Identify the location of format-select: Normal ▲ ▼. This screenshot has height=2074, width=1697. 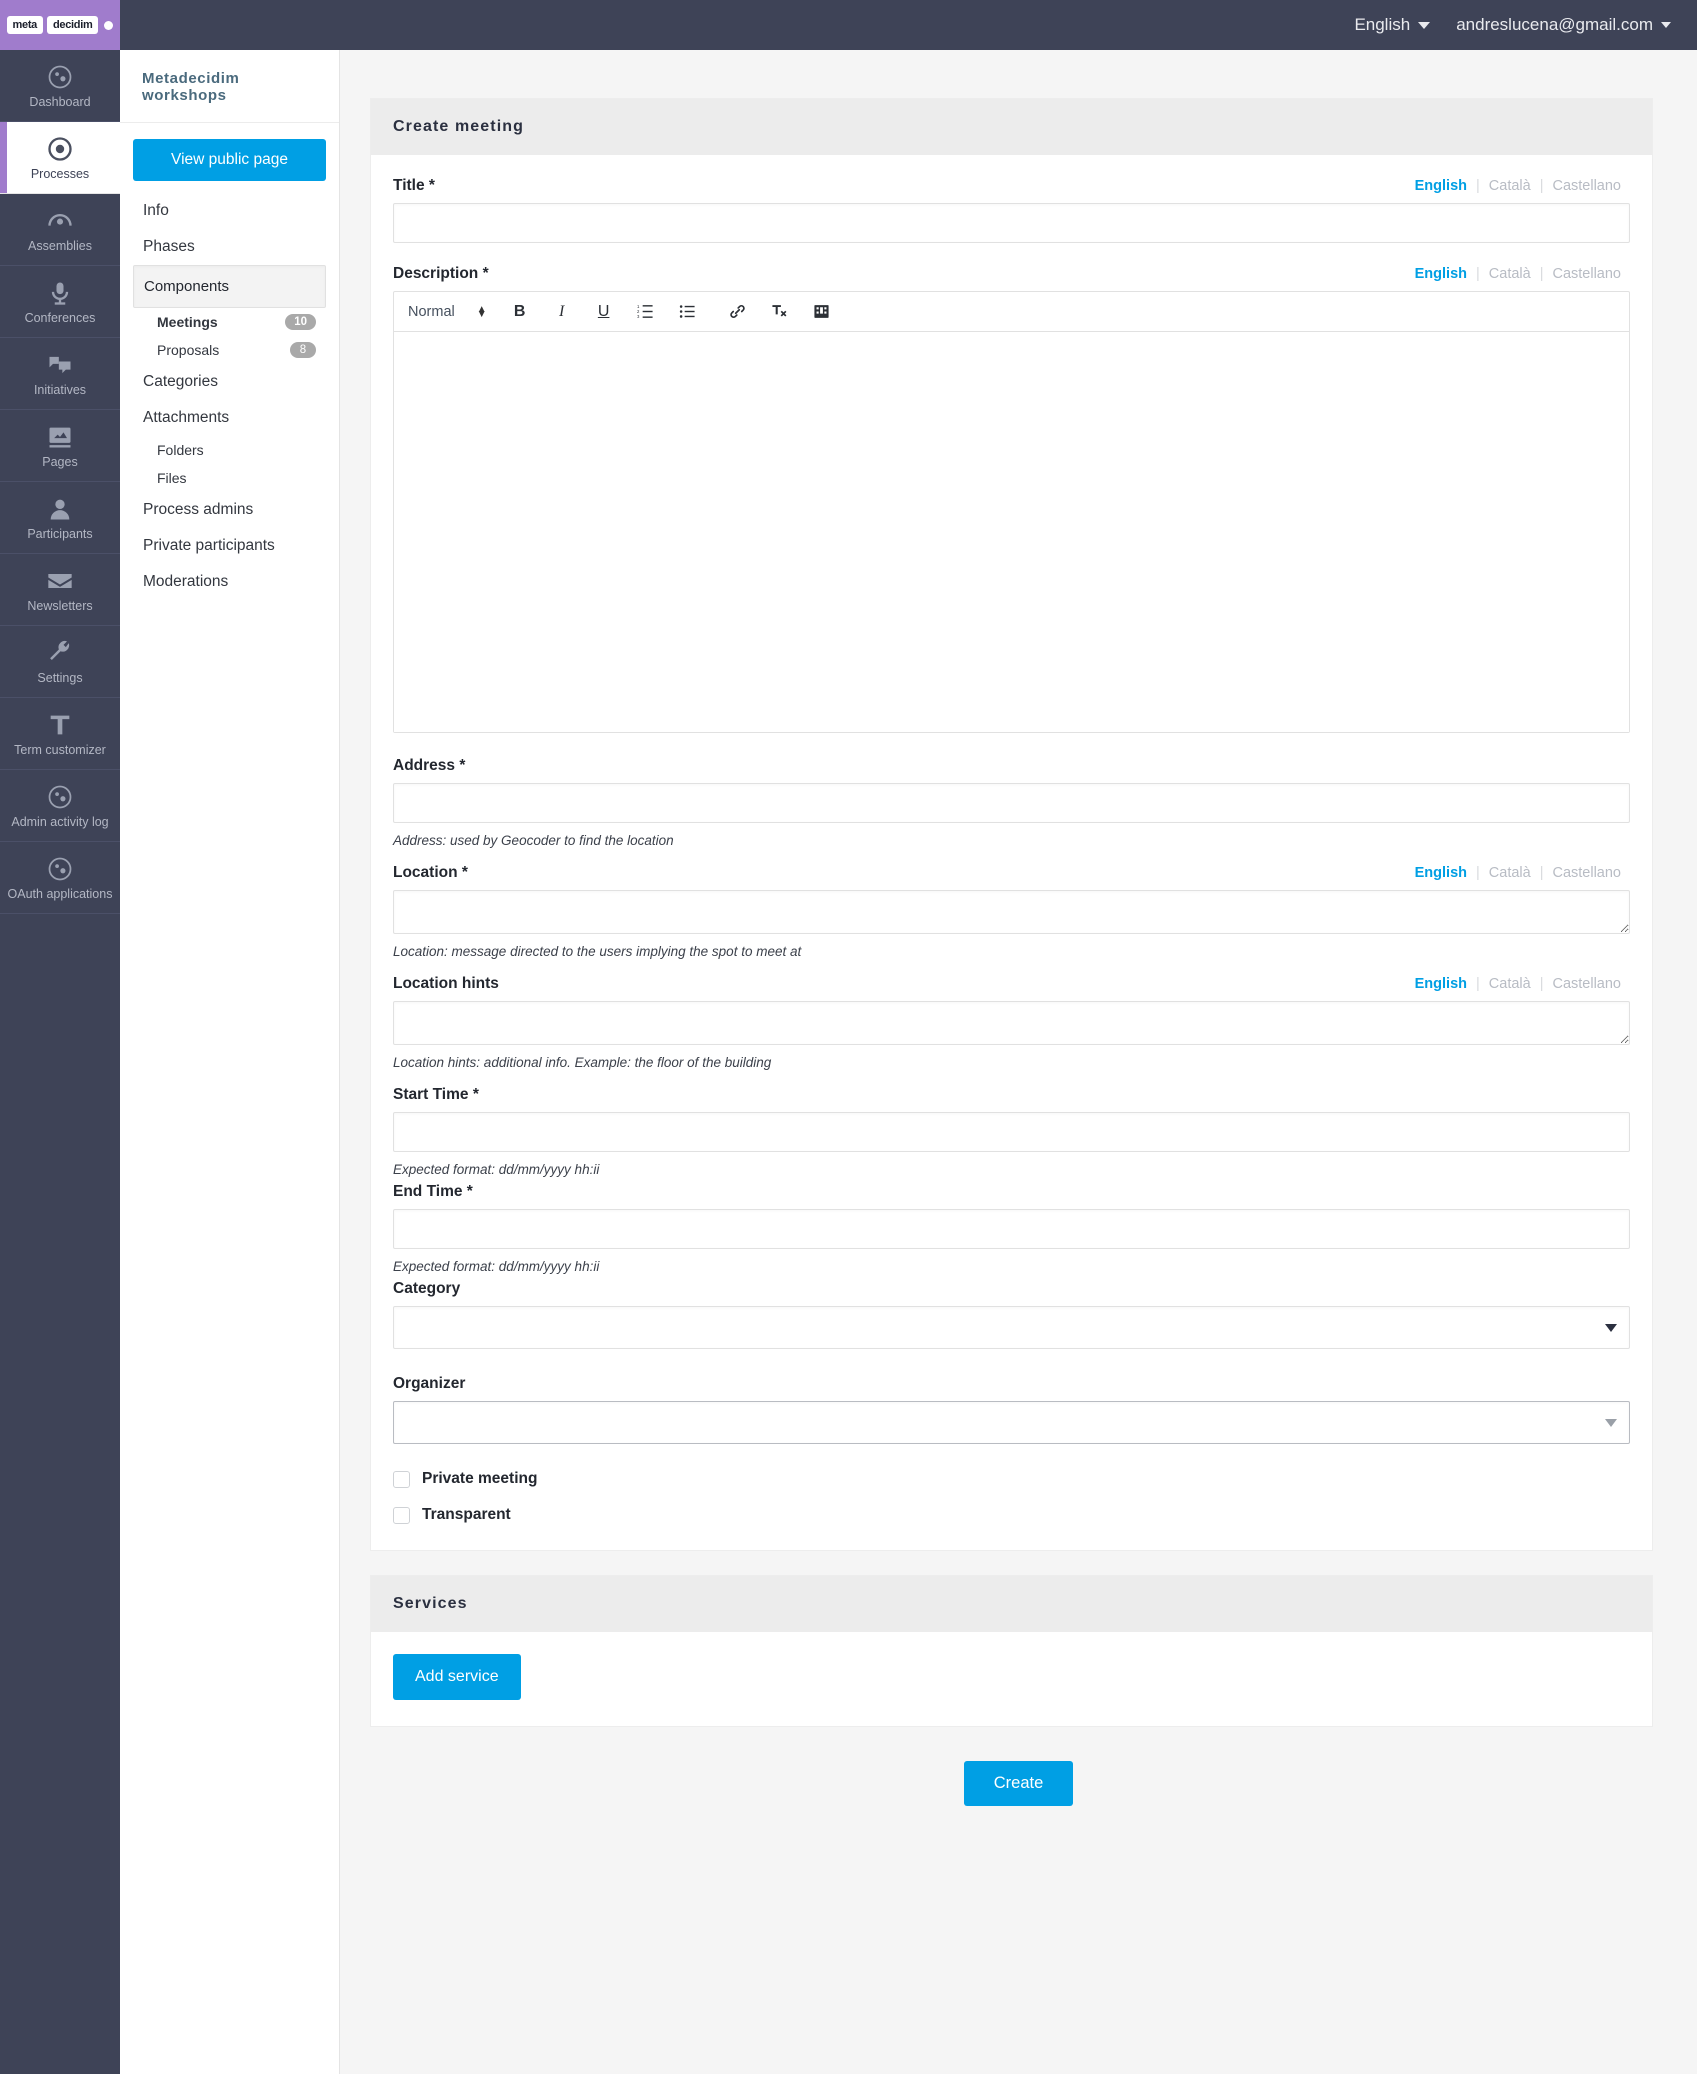
(451, 312).